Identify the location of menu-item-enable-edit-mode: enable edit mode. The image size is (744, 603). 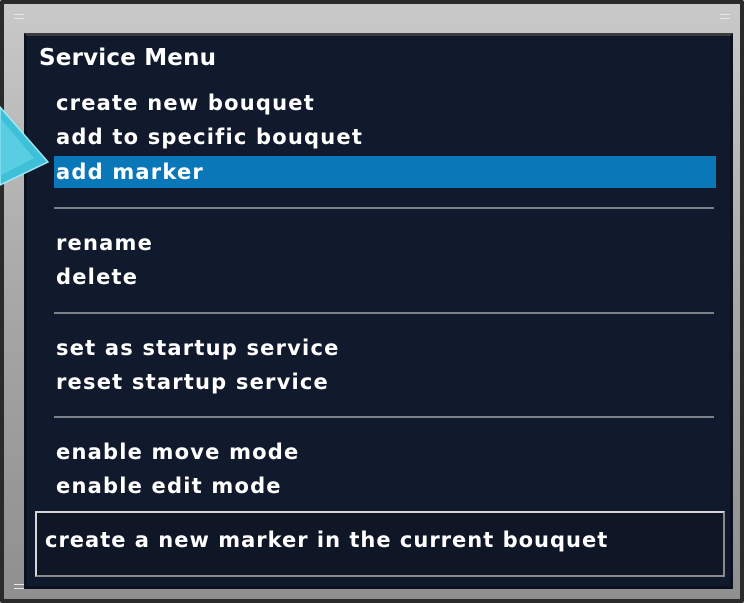
(169, 486).